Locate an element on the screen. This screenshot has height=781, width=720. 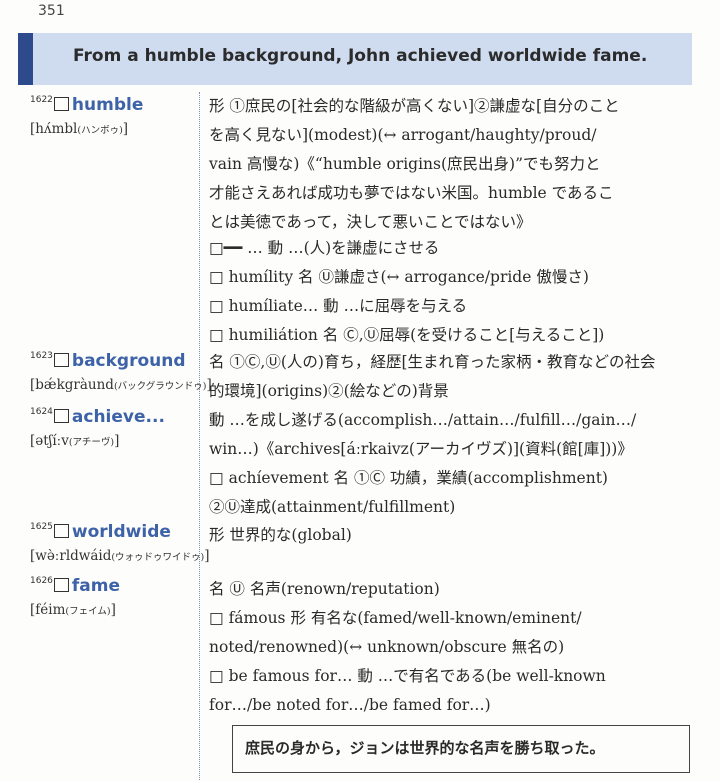
headword: worldwide is located at coordinates (121, 532).